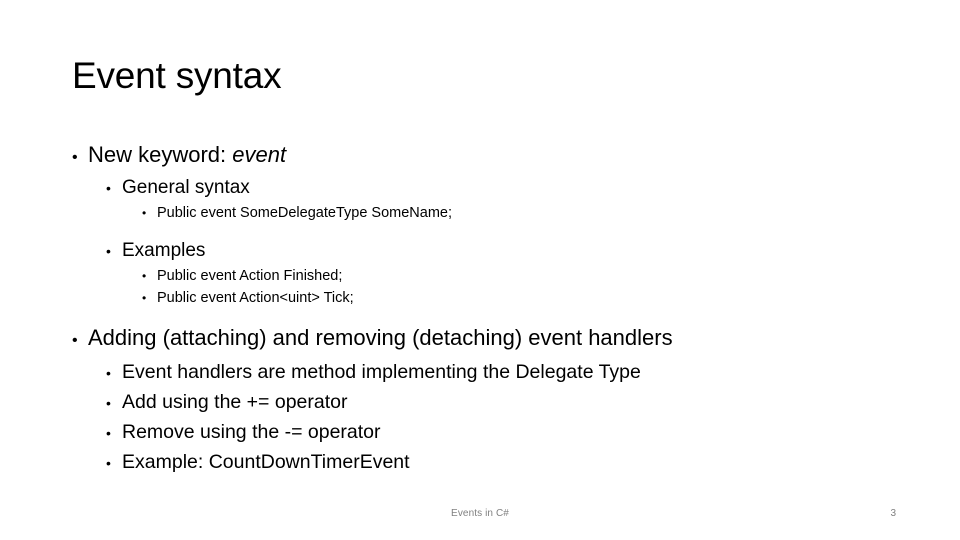 The image size is (960, 540). Describe the element at coordinates (497, 462) in the screenshot. I see `bullet-level2-example-countdown: • Example: CountDownTimerEvent` at that location.